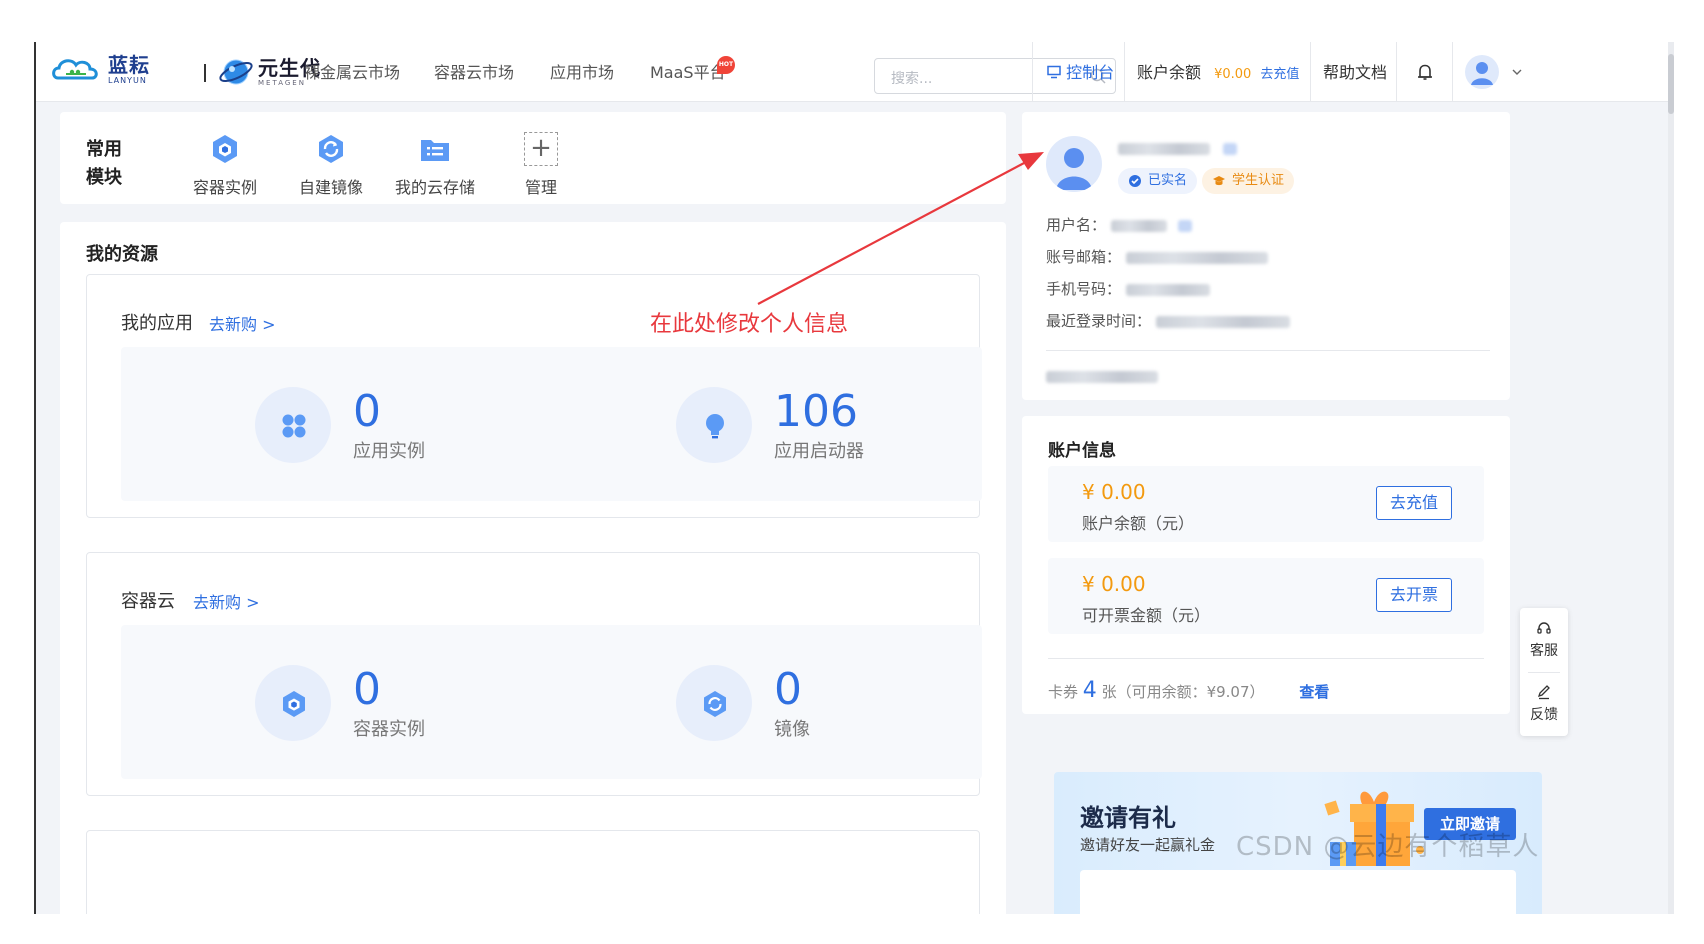 The image size is (1704, 944). I want to click on coupon-view-link: 查看, so click(1314, 692).